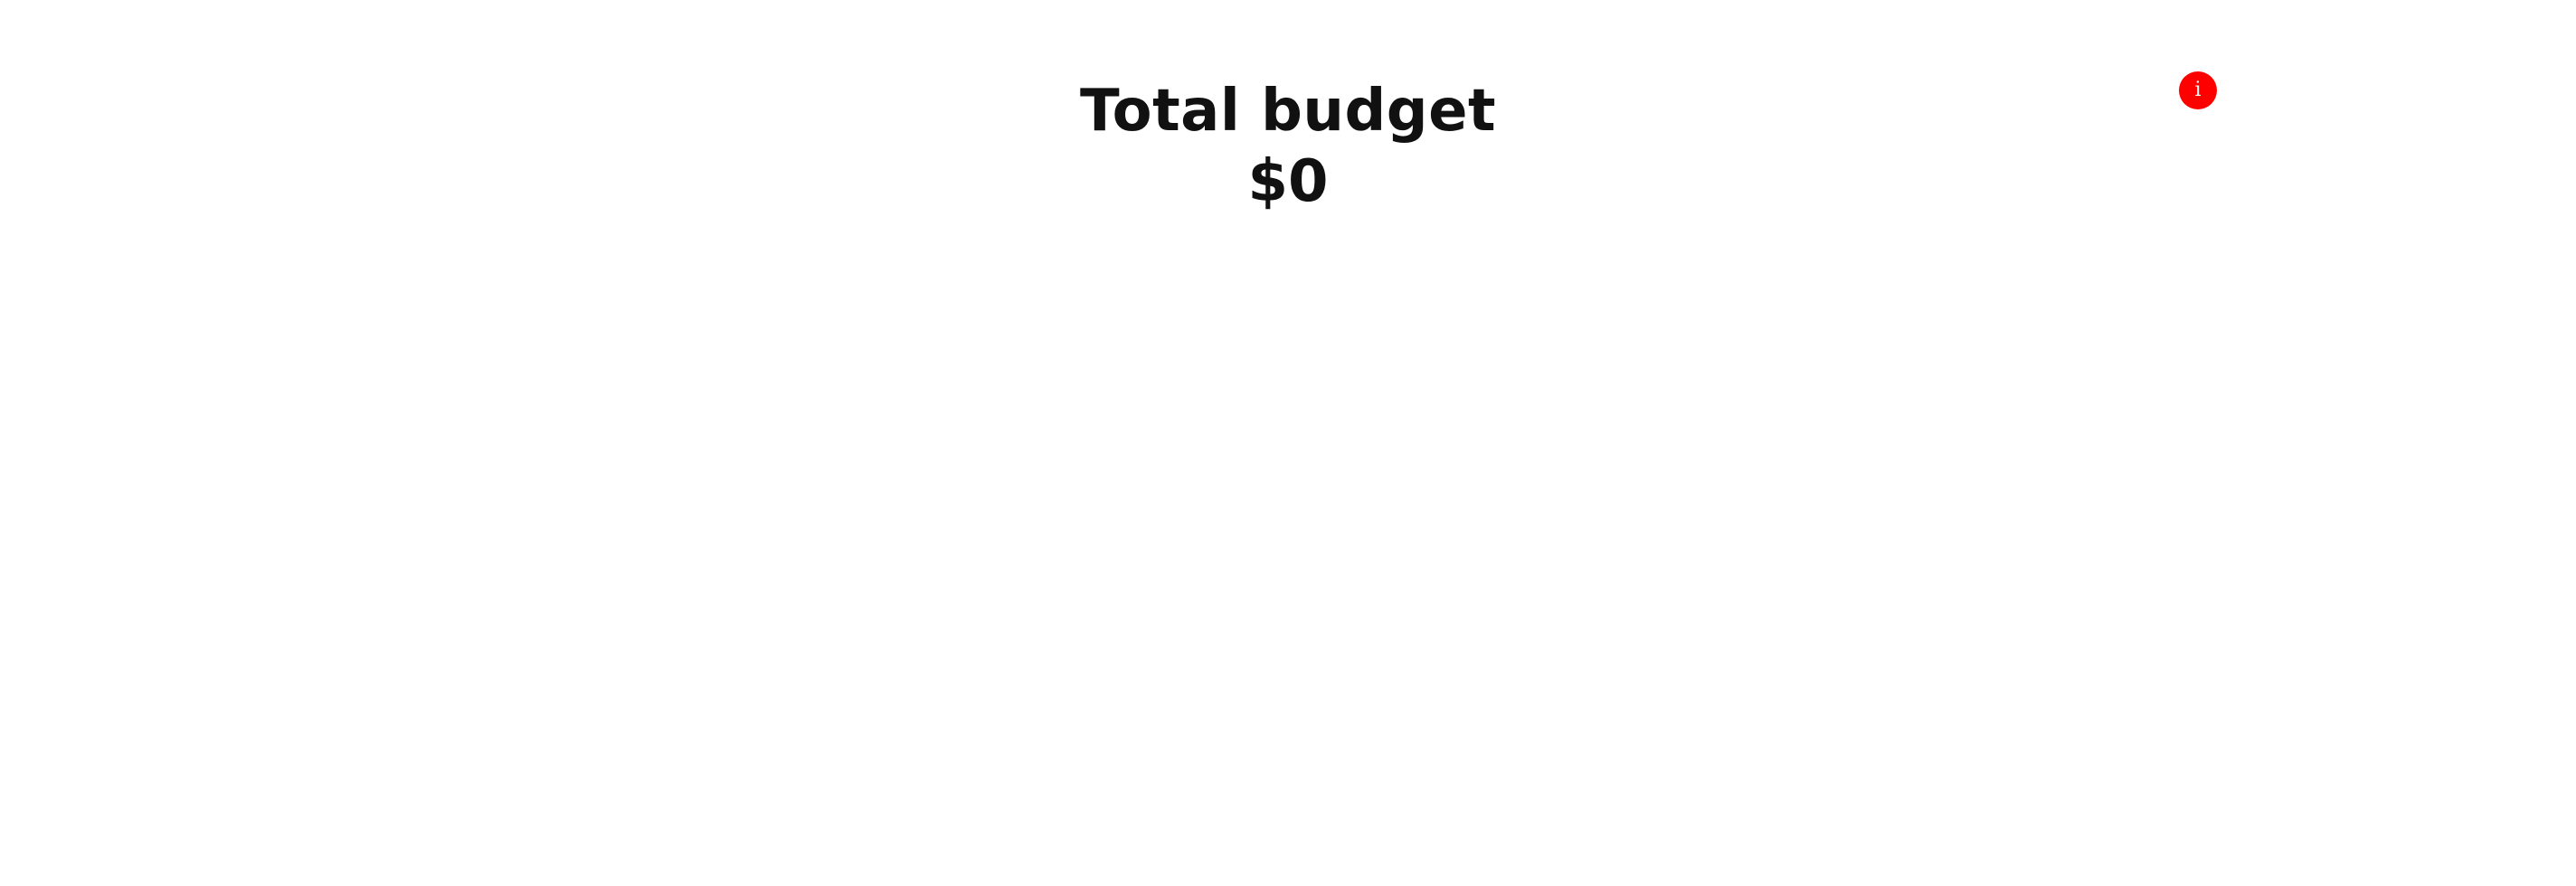  Describe the element at coordinates (1288, 146) in the screenshot. I see `total-budget-summary: Total budget $0` at that location.